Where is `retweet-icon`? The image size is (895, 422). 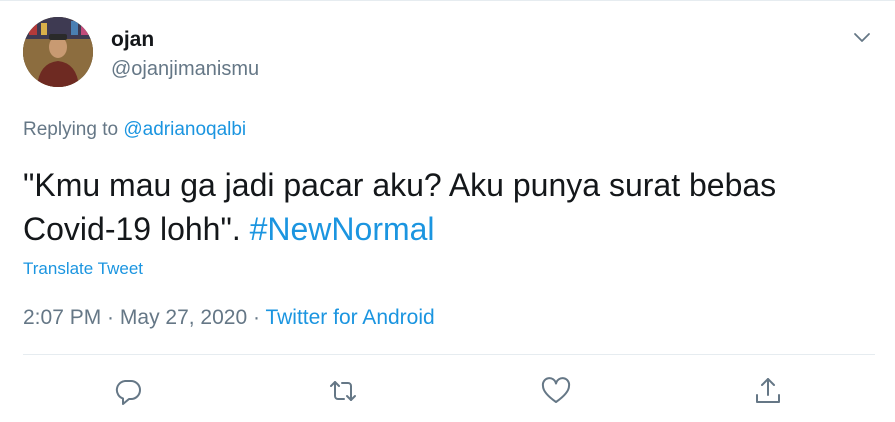 retweet-icon is located at coordinates (343, 391).